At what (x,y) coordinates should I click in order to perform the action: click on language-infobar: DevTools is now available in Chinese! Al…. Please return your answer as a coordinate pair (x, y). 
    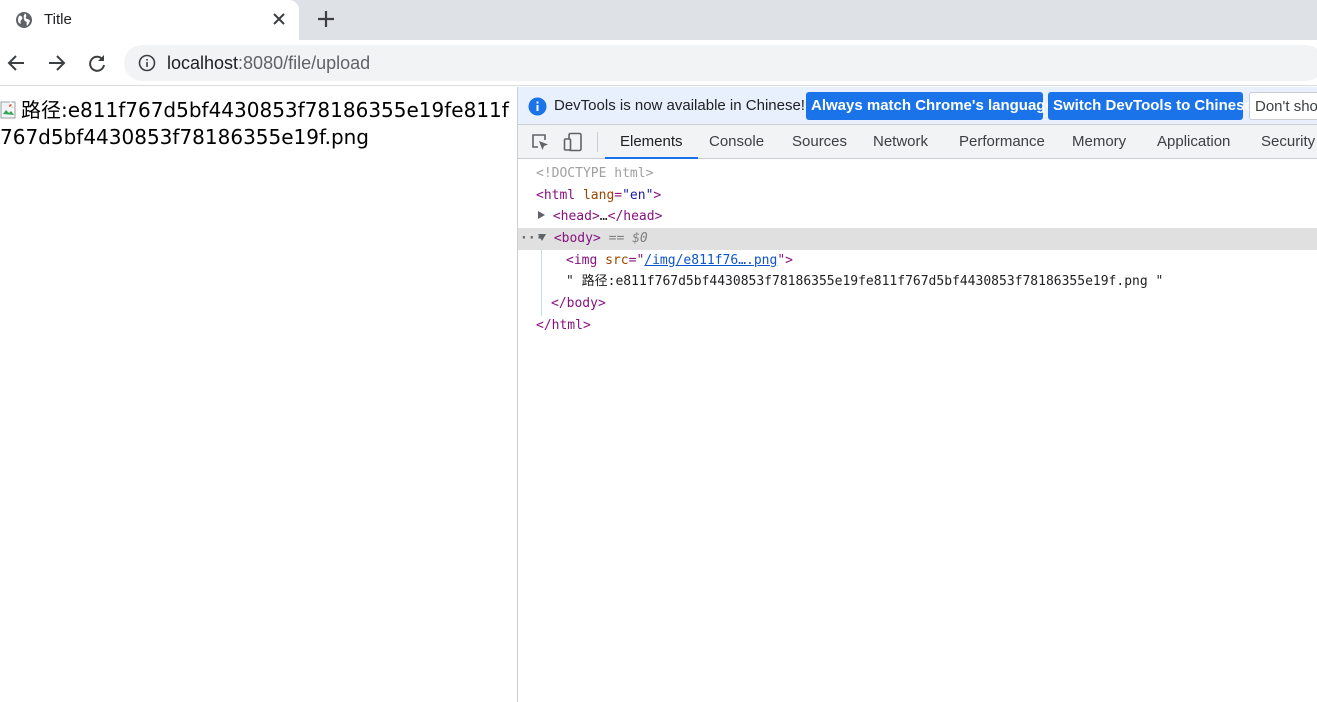
    Looking at the image, I should click on (917, 106).